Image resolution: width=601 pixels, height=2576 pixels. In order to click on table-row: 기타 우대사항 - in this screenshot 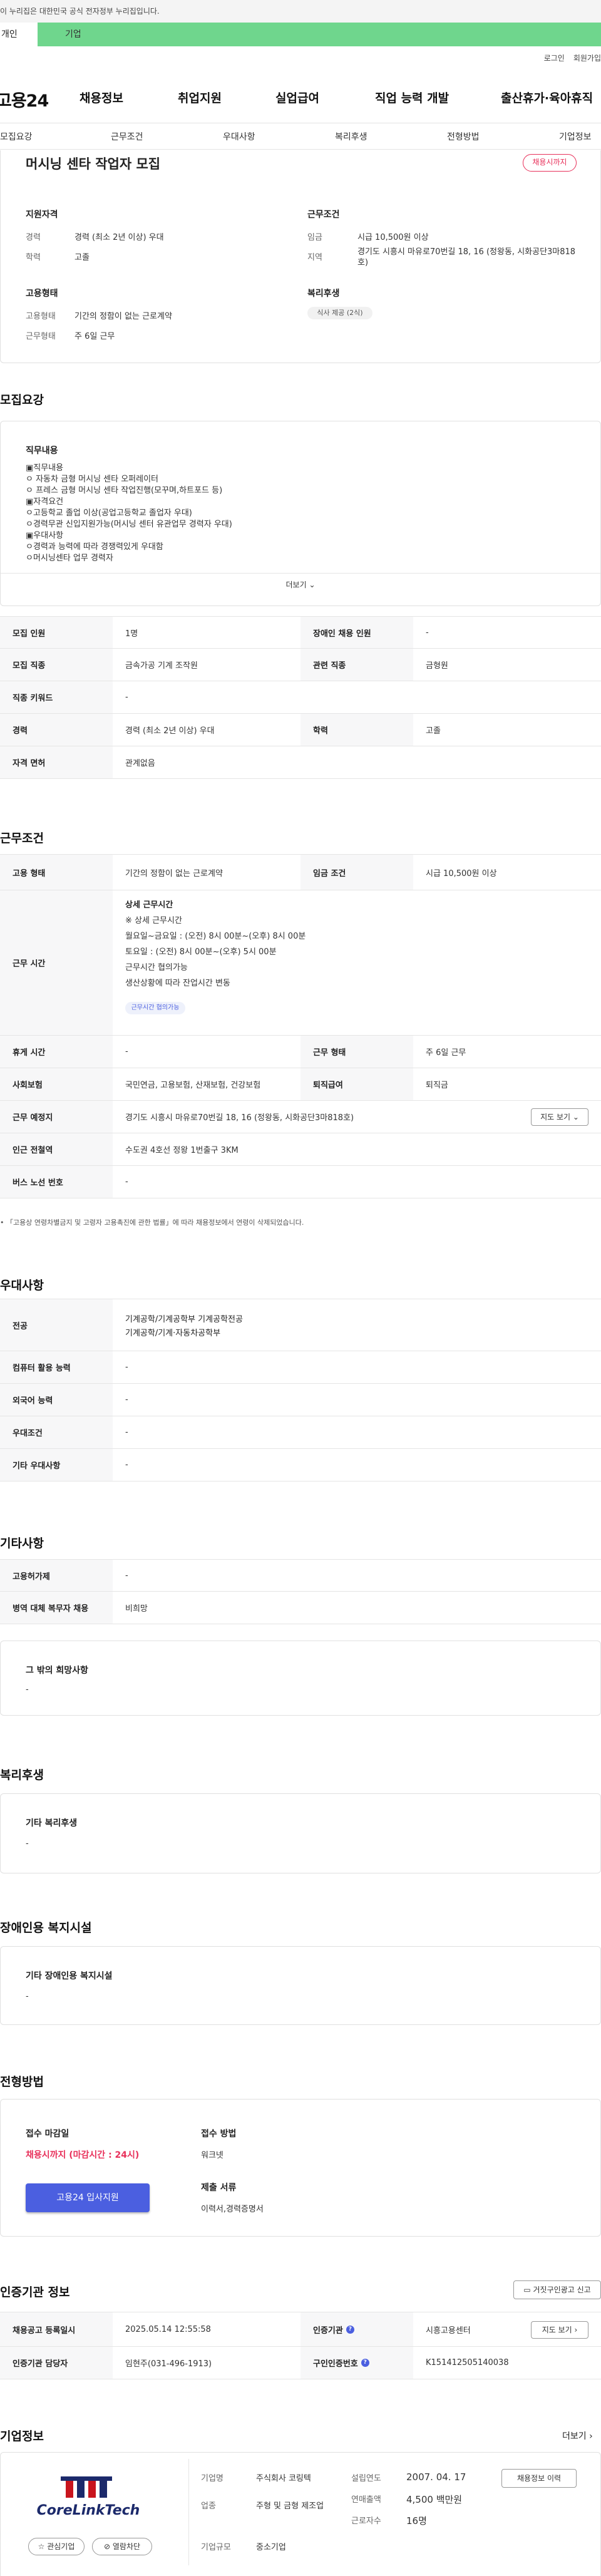, I will do `click(300, 1465)`.